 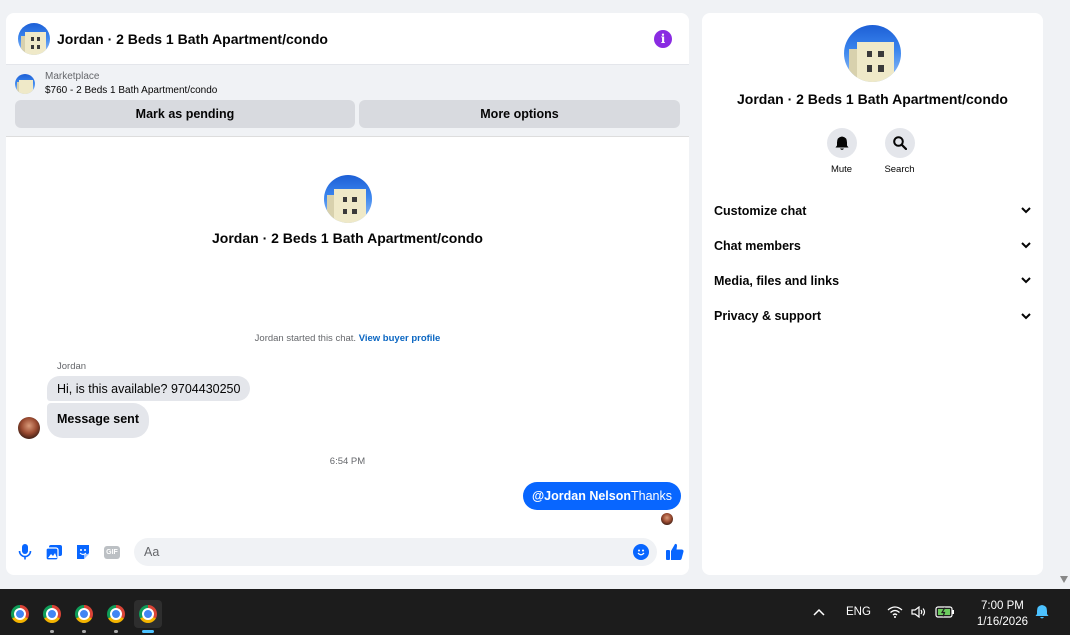 I want to click on chat-avatar, so click(x=34, y=38).